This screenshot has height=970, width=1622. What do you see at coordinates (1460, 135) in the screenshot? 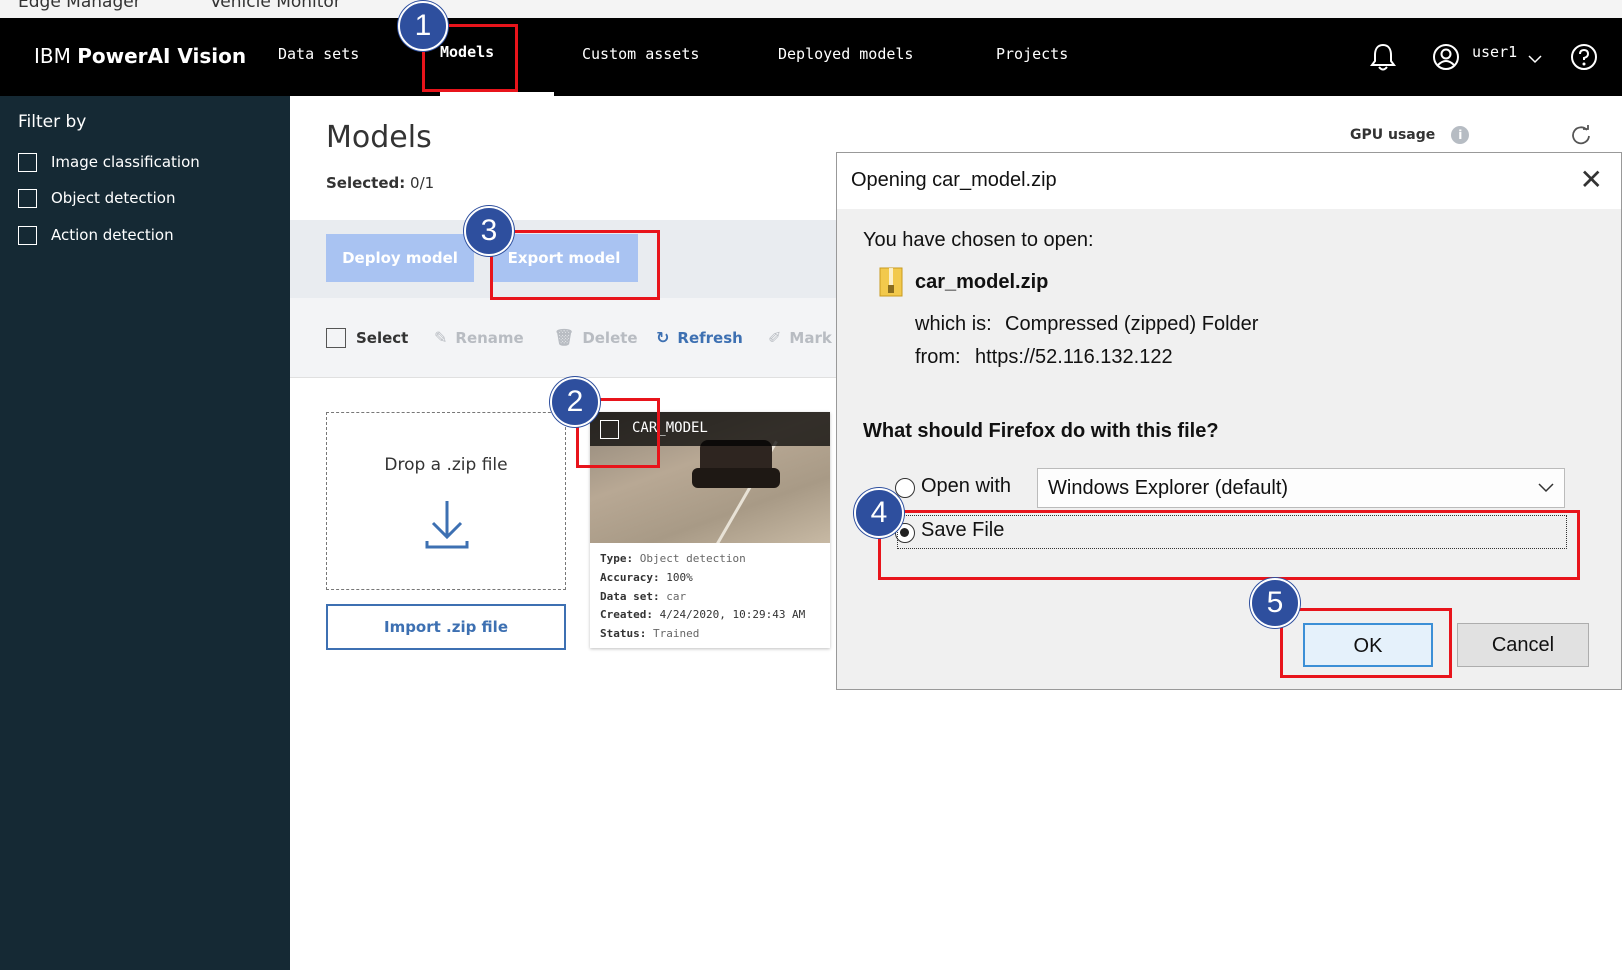
I see `info-icon: i` at bounding box center [1460, 135].